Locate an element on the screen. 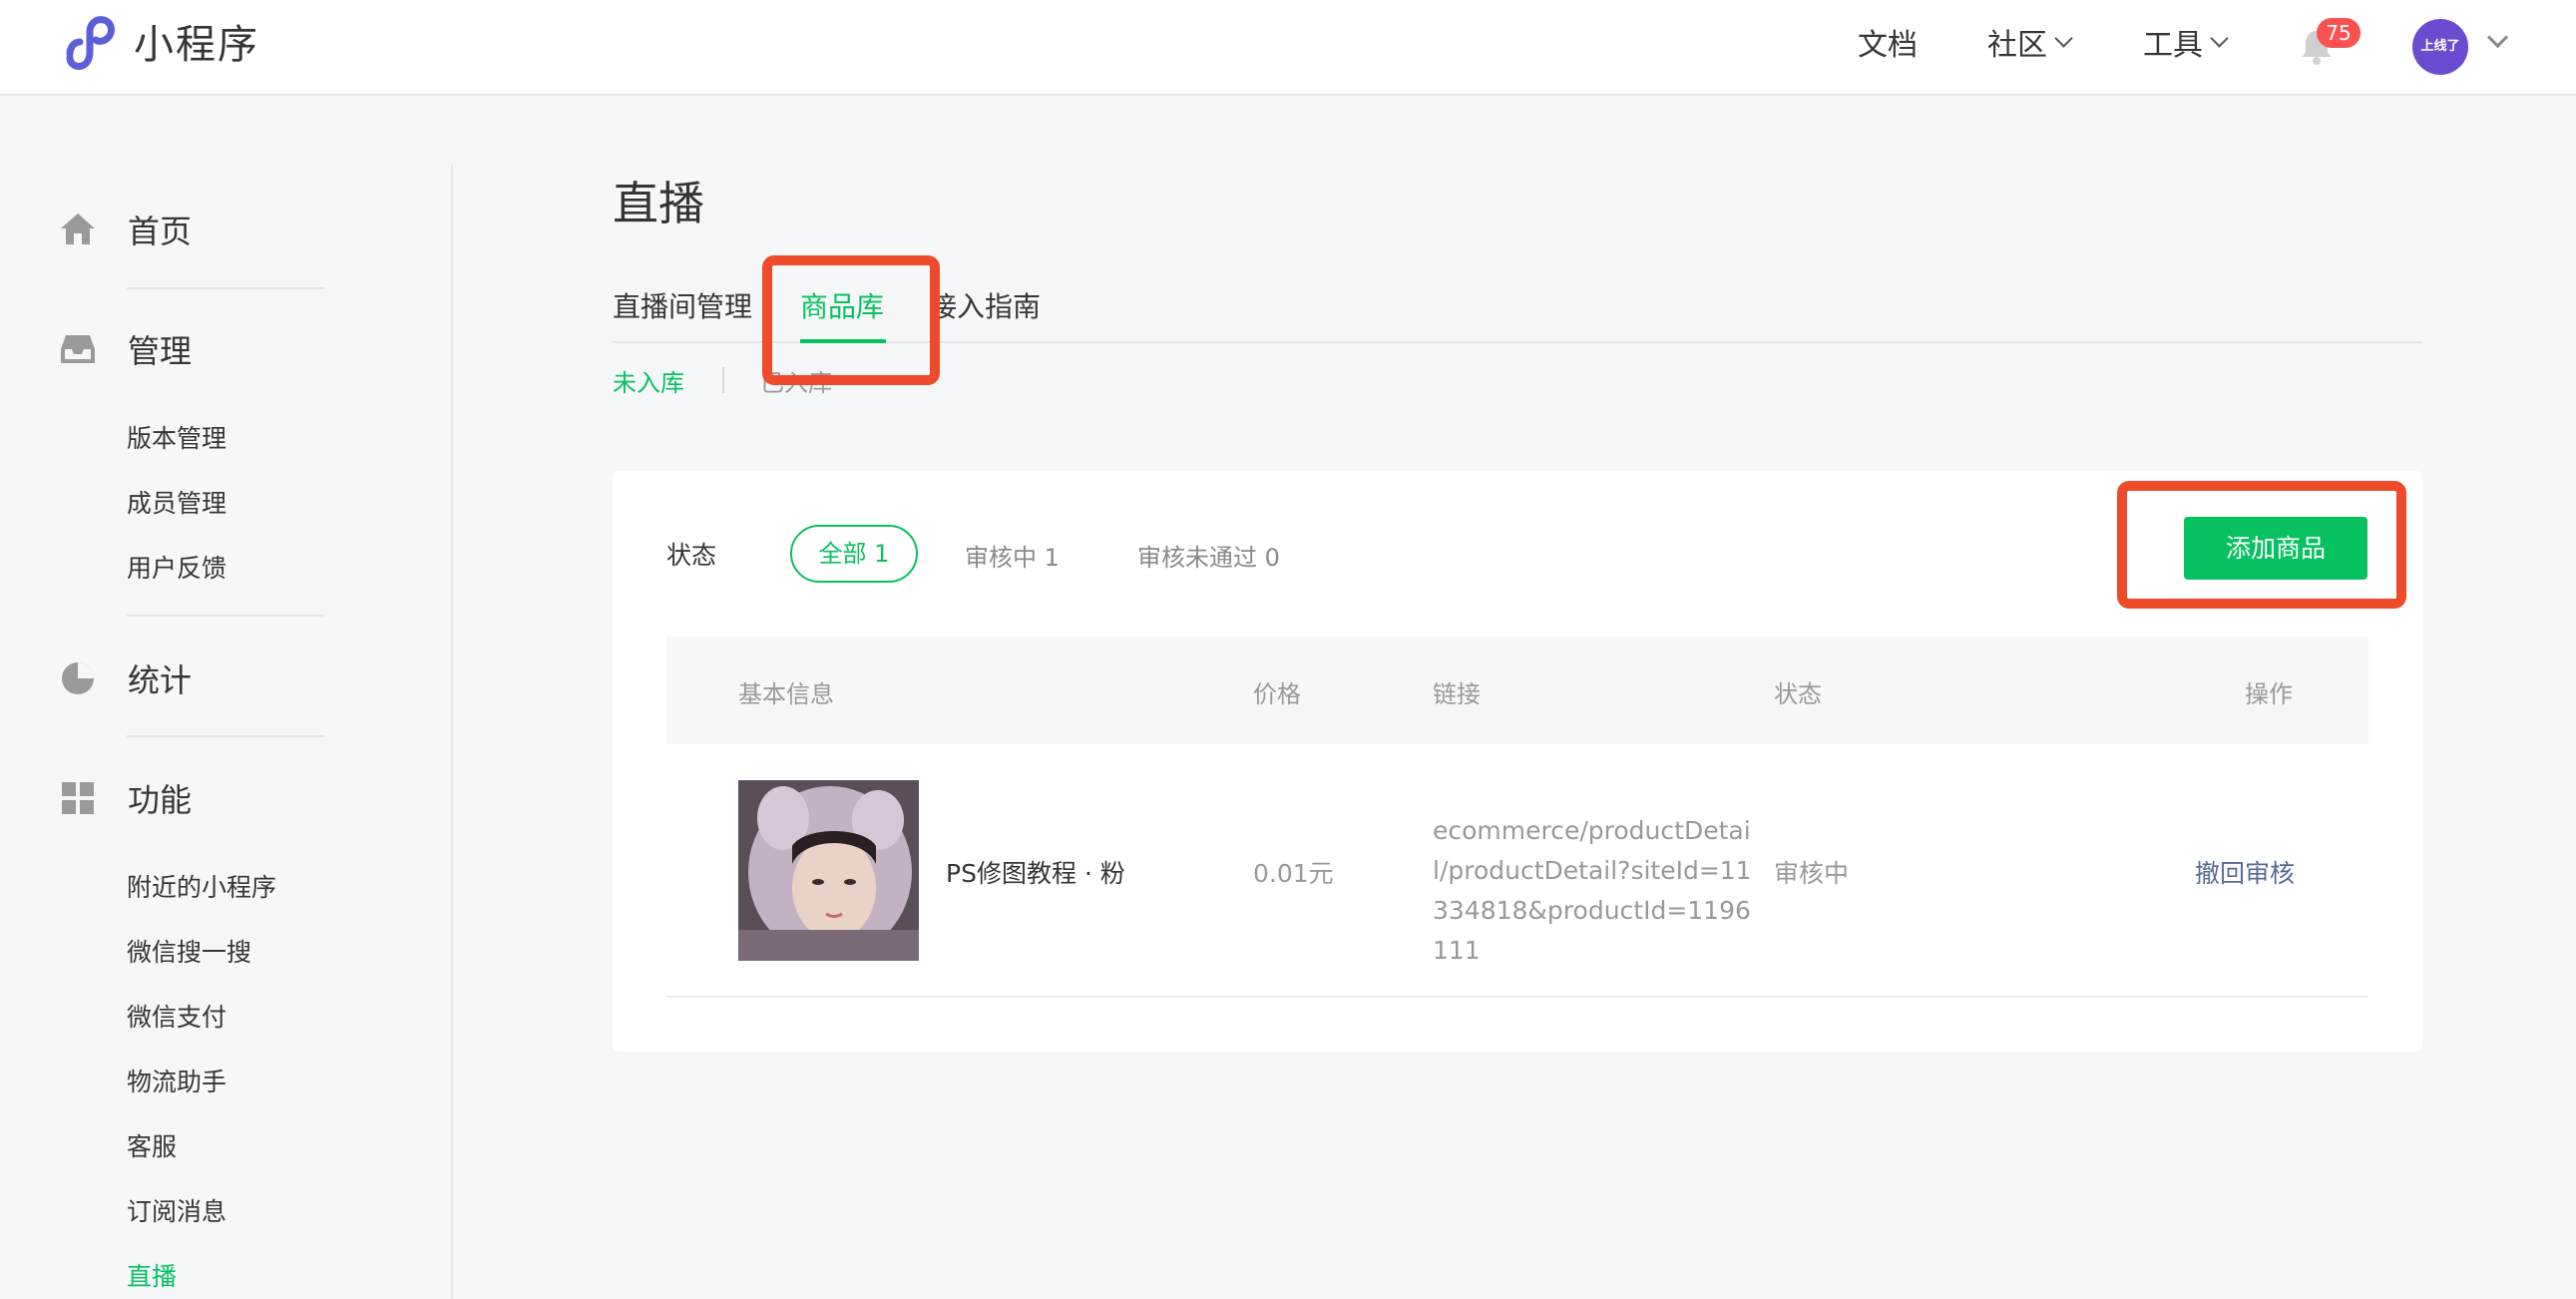  sidebar-item-feedback: 用户反馈 is located at coordinates (176, 569).